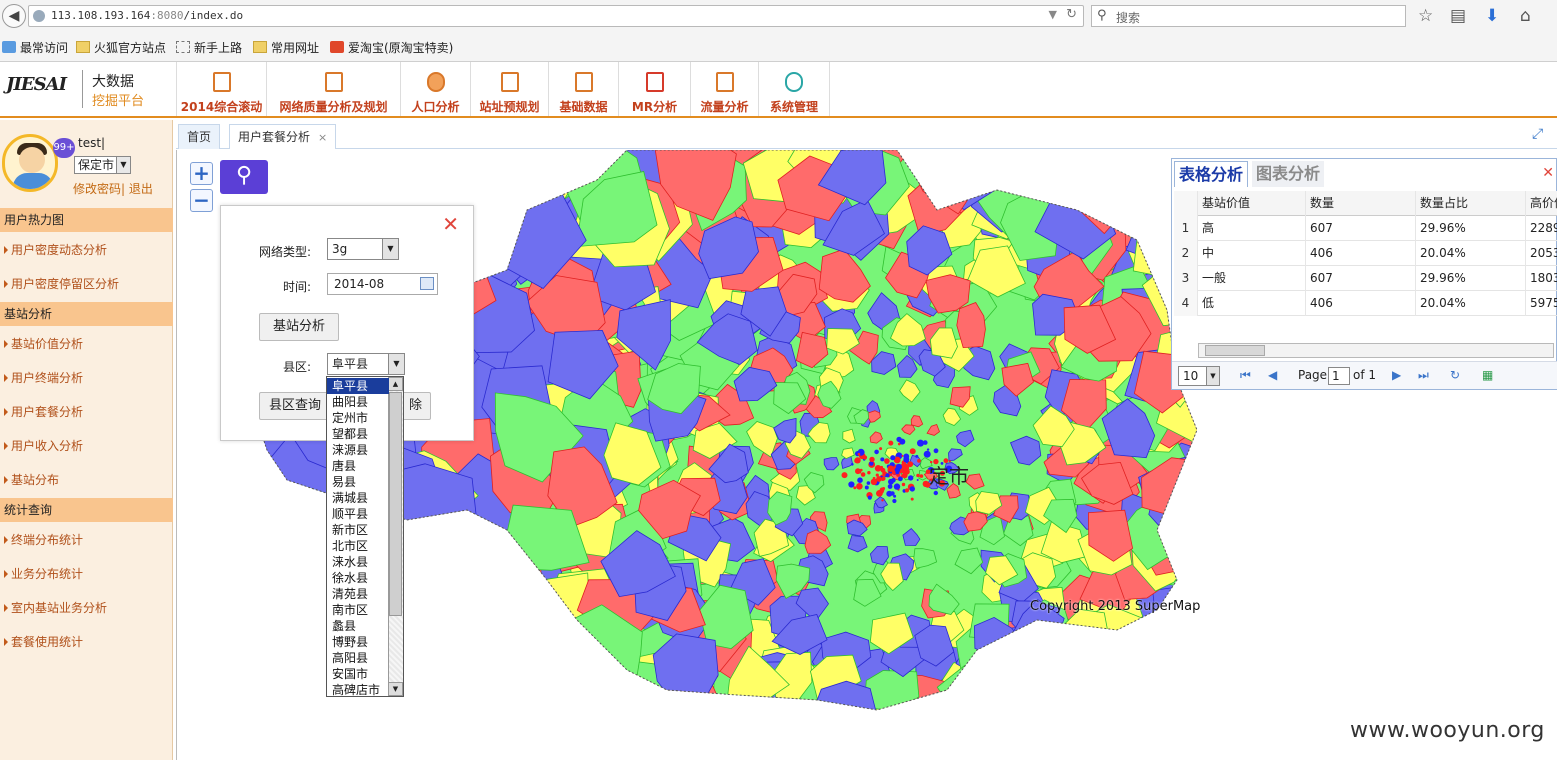 The width and height of the screenshot is (1557, 760). I want to click on close-icon: ×, so click(322, 137).